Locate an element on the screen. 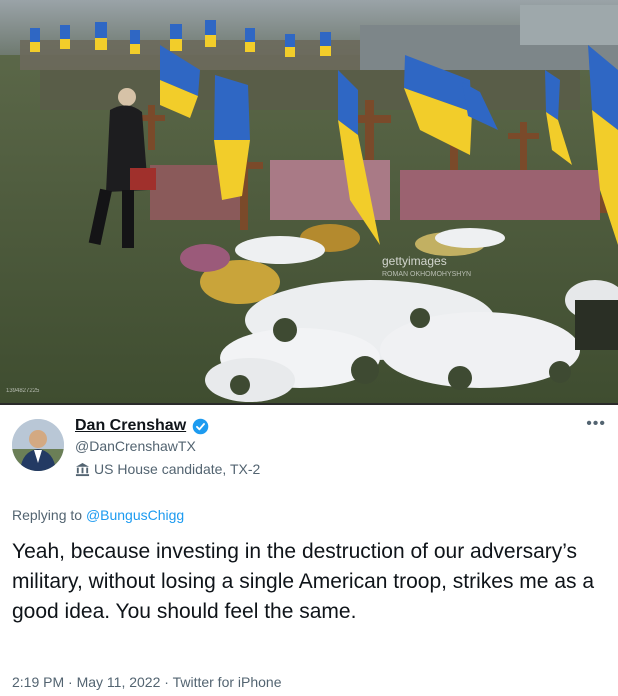 This screenshot has width=618, height=696. verified-badge-icon is located at coordinates (200, 426).